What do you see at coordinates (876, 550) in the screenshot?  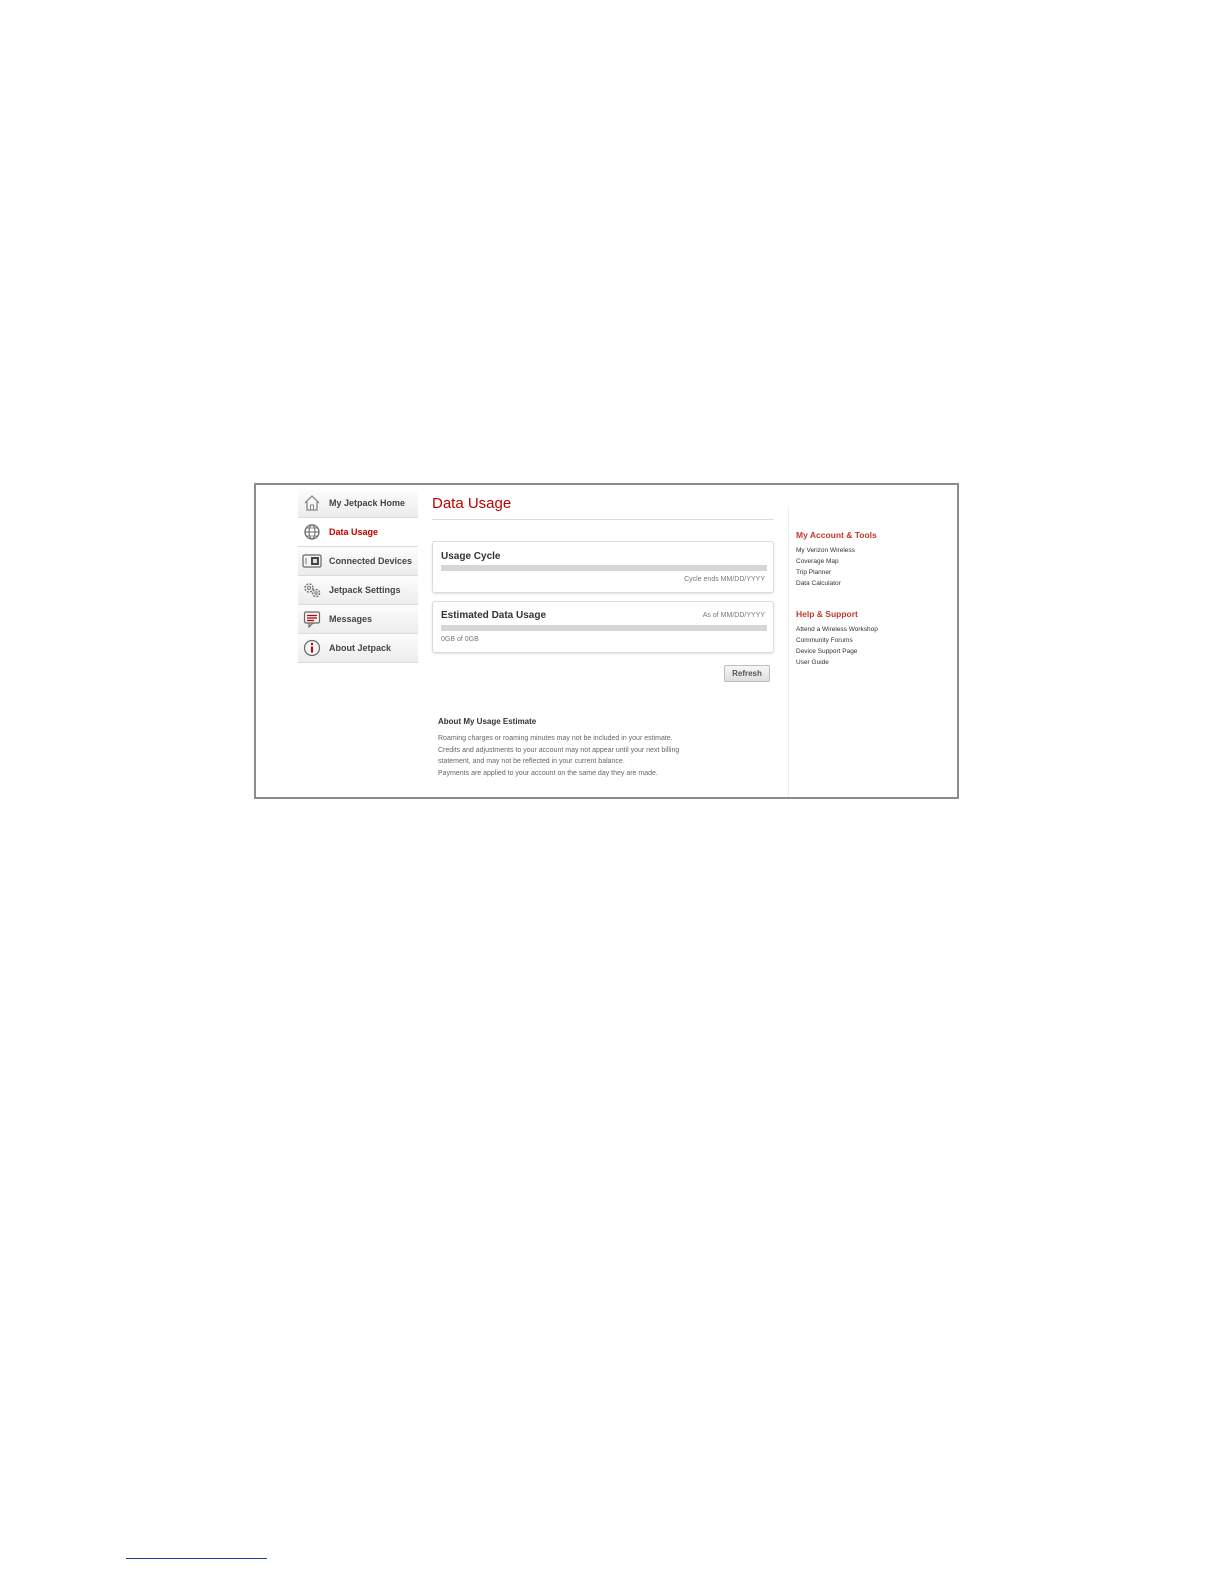 I see `link-my-verizon-wireless: My Verizon Wireless` at bounding box center [876, 550].